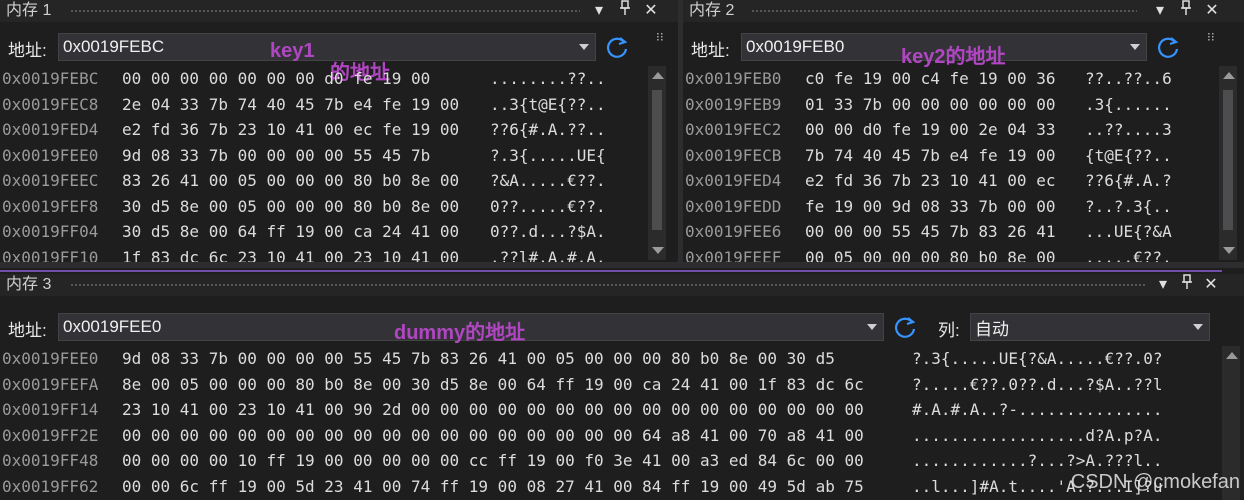 The width and height of the screenshot is (1244, 500). I want to click on pane-2-scrollbar, so click(1228, 163).